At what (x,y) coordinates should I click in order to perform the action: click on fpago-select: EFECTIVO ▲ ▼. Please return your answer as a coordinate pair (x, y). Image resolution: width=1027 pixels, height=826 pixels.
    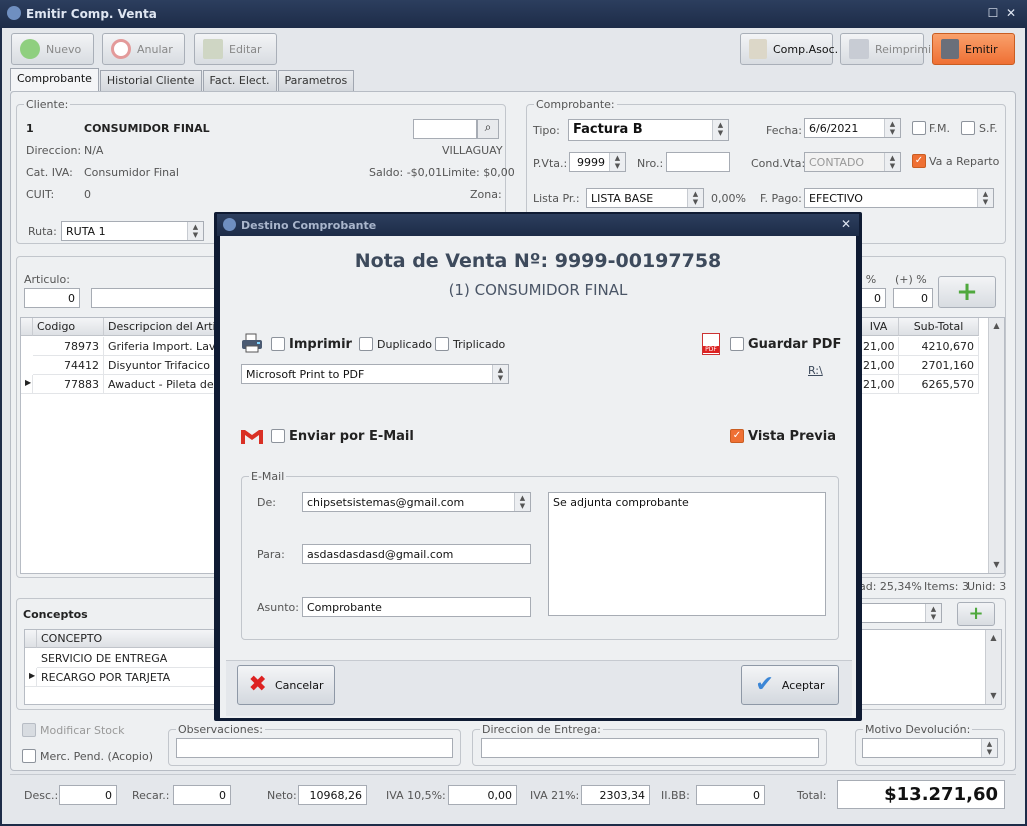
    Looking at the image, I should click on (899, 198).